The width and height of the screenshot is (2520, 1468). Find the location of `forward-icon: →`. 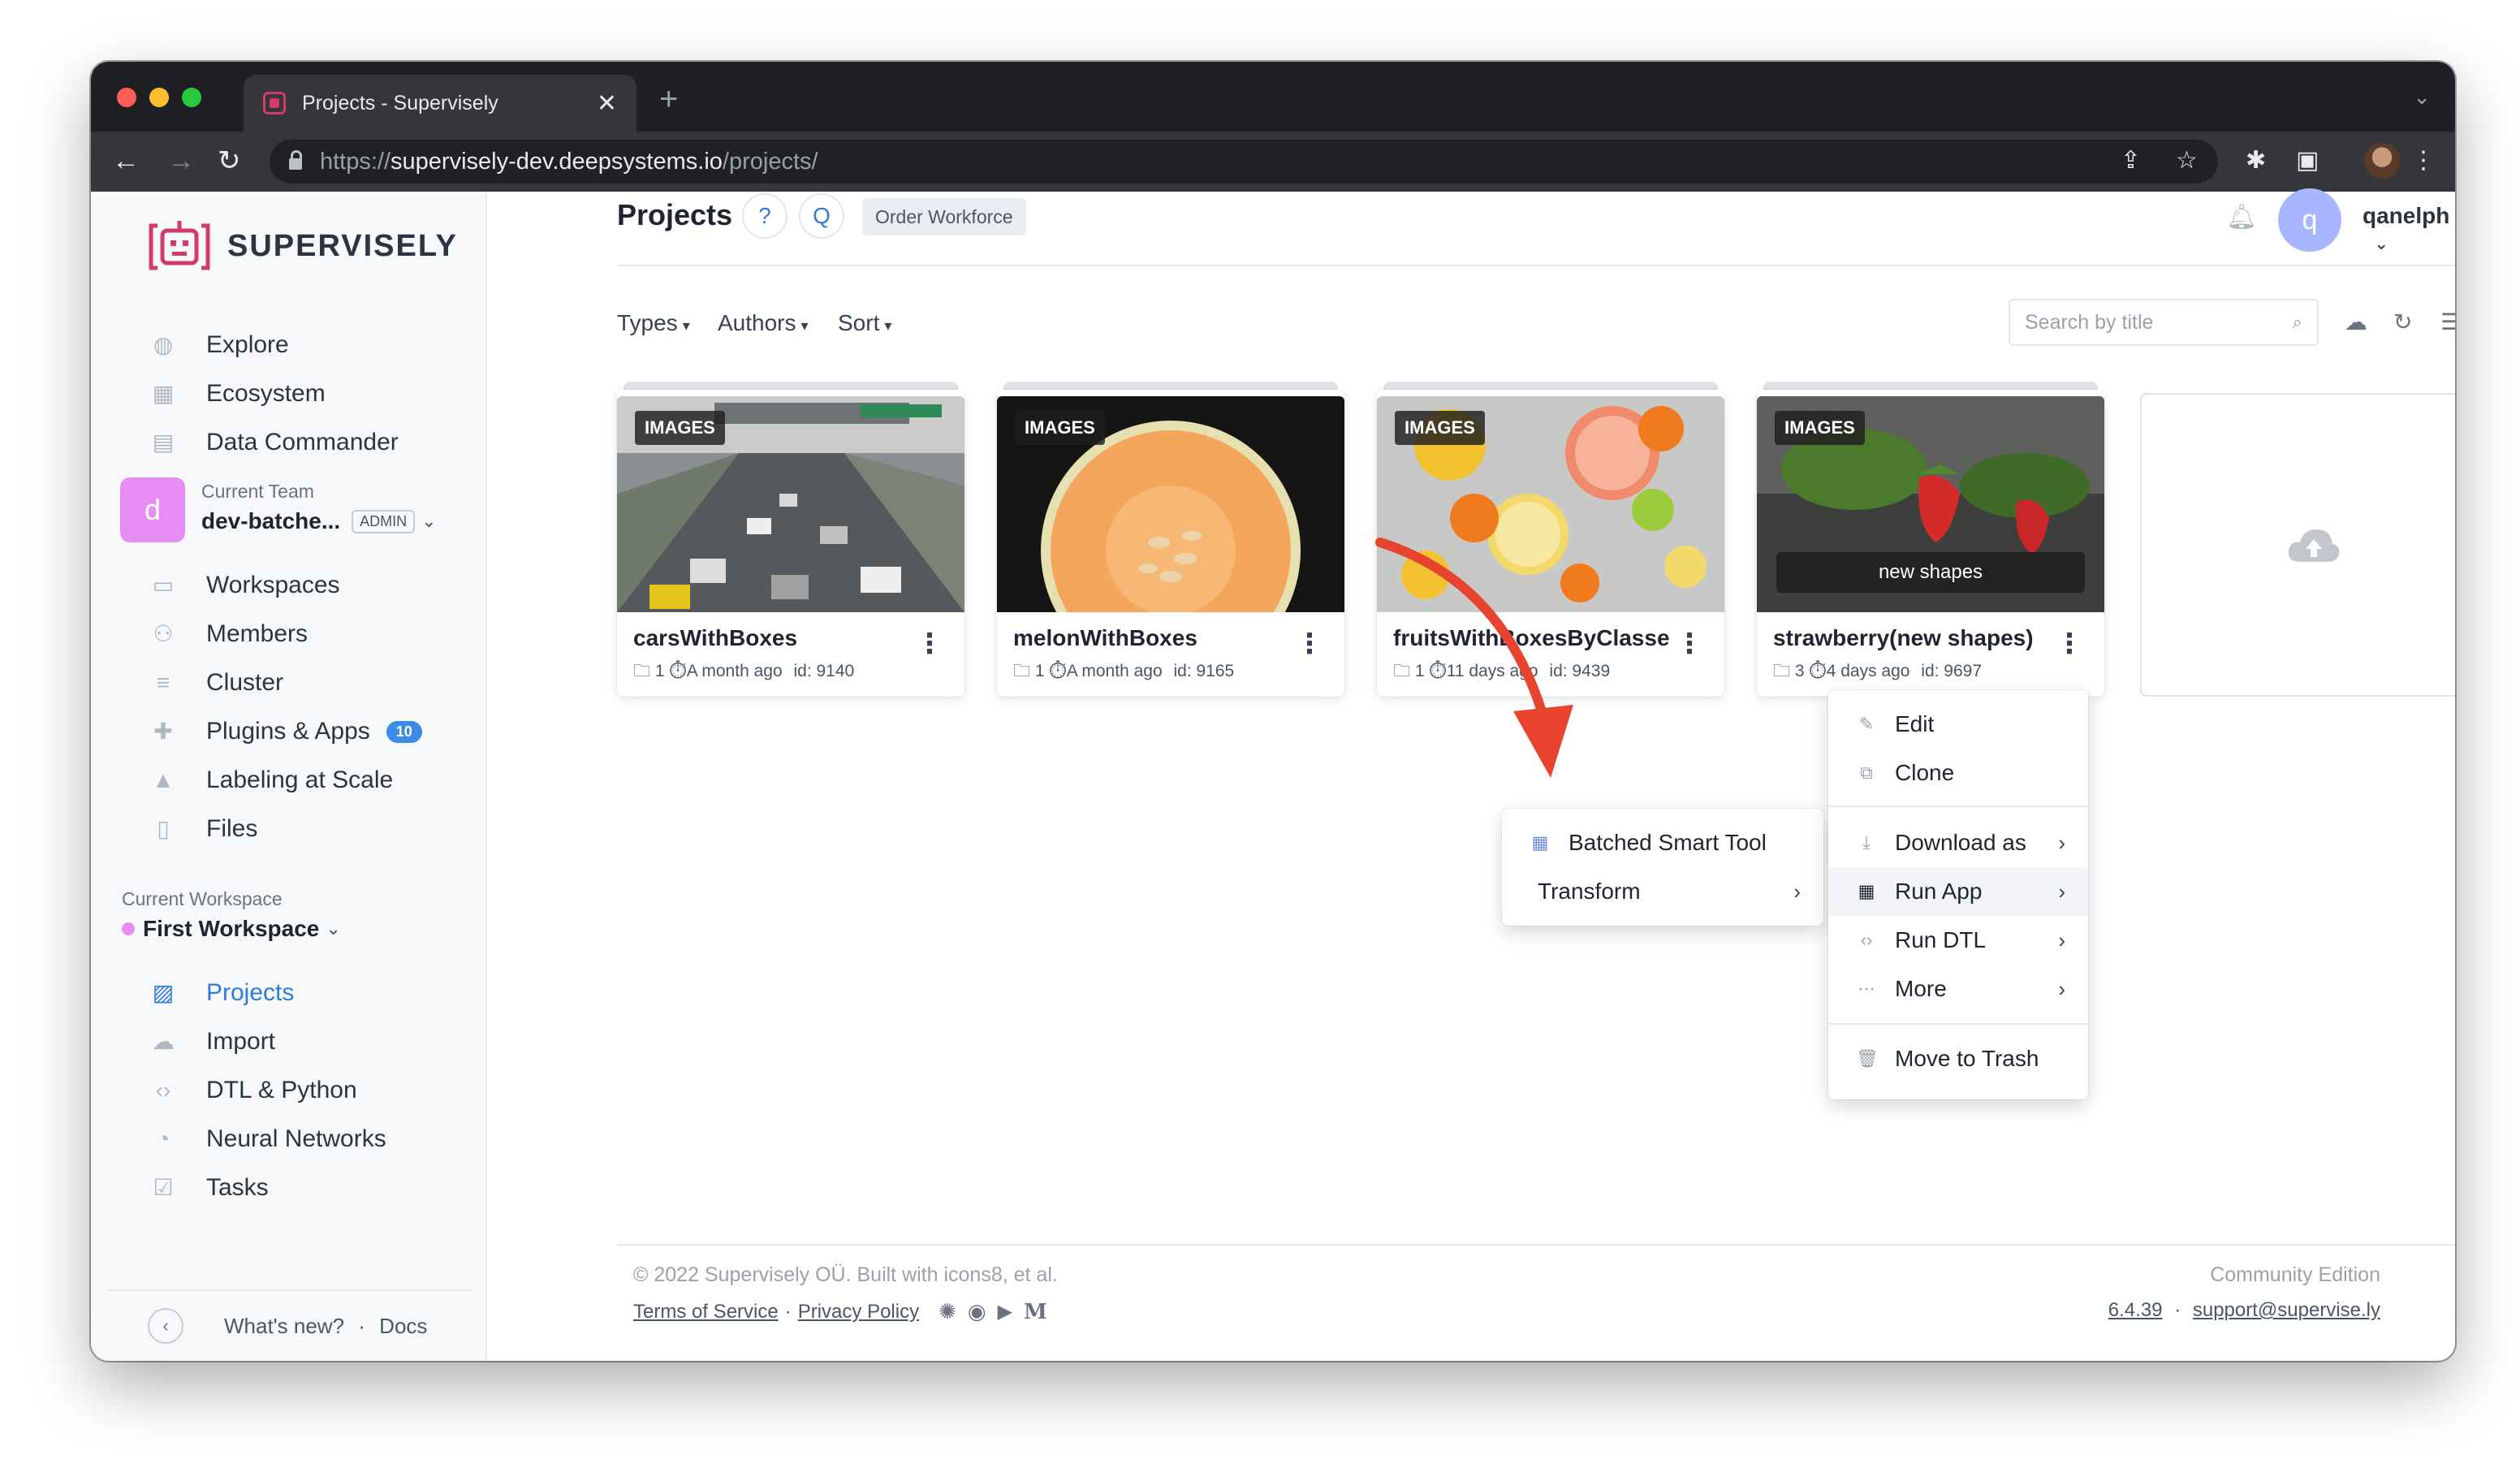

forward-icon: → is located at coordinates (181, 160).